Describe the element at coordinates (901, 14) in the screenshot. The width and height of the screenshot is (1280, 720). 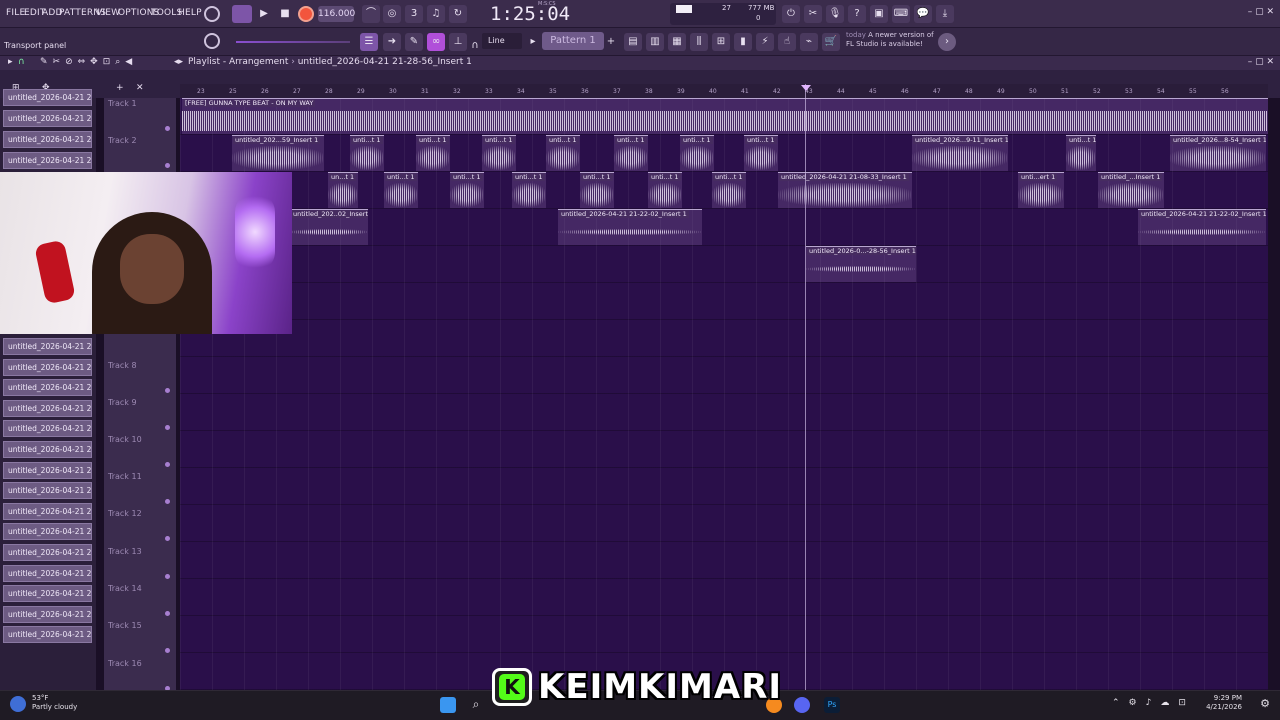
I see `midi-icon: ⌨` at that location.